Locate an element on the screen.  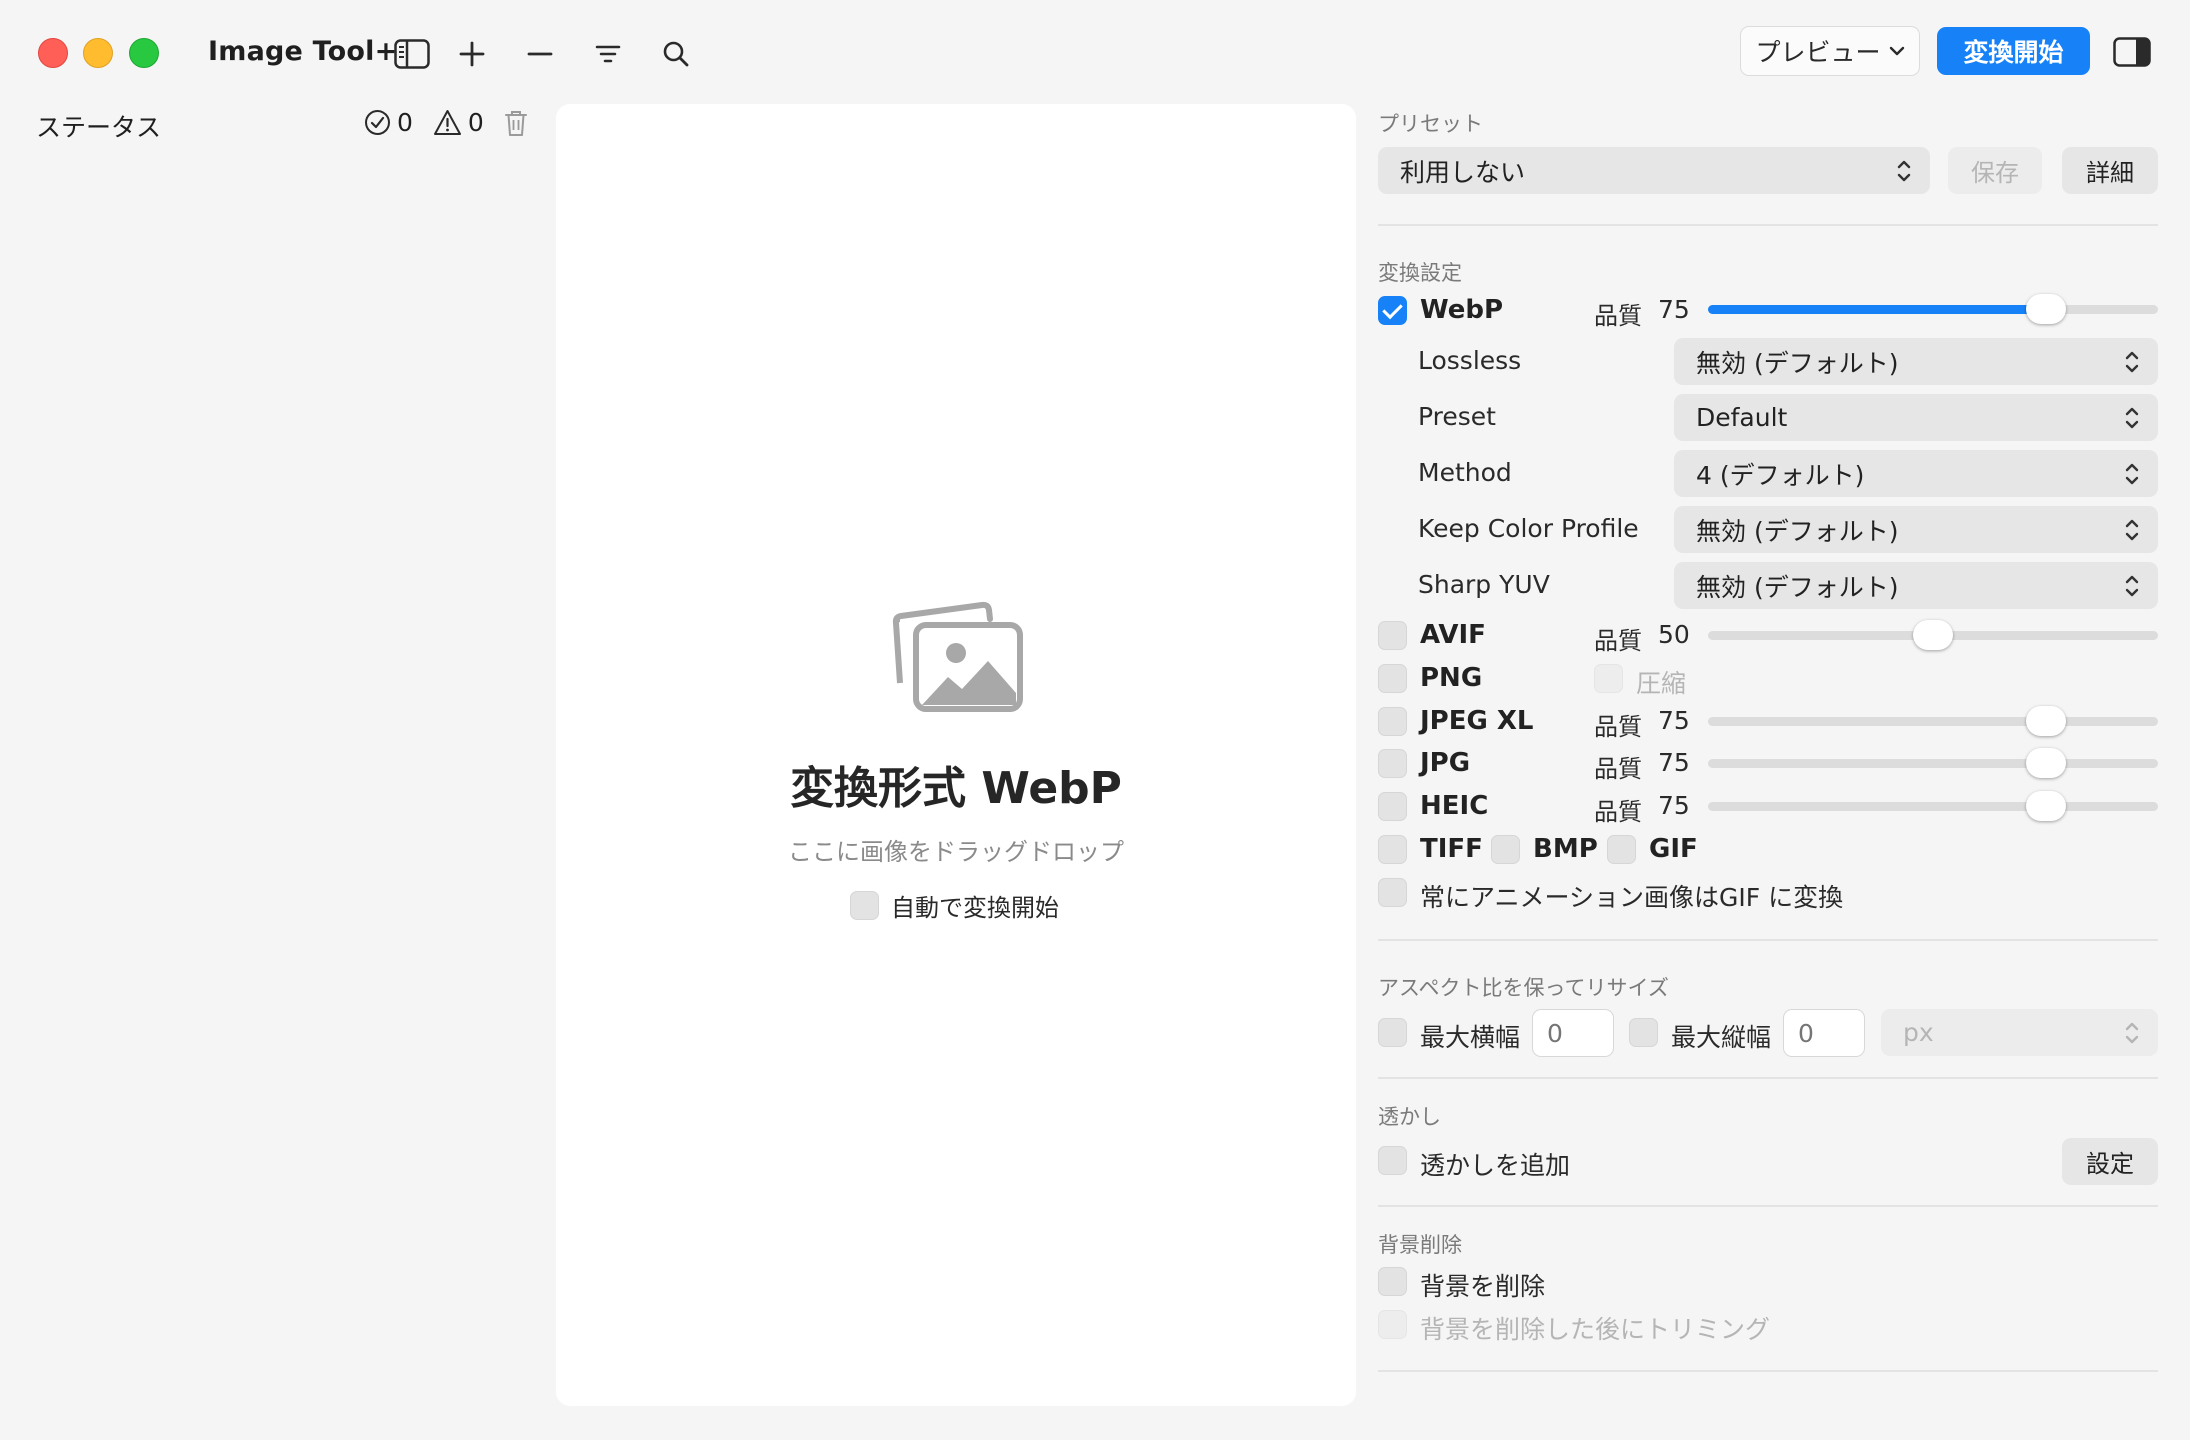
keep-color-profile-label: Keep Color Profile is located at coordinates (1528, 528).